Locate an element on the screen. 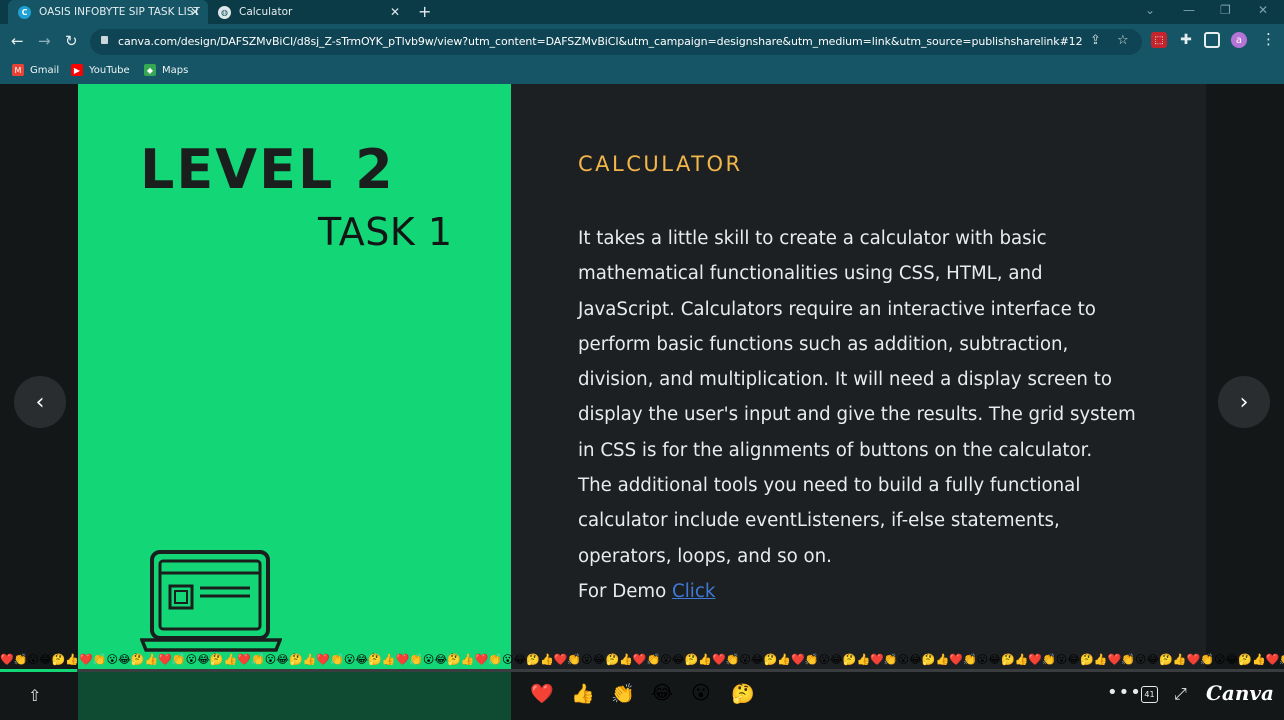 The height and width of the screenshot is (720, 1284). tab-oasis: C OASIS INFOBYTE SIP TASK LIST ✕ is located at coordinates (108, 12).